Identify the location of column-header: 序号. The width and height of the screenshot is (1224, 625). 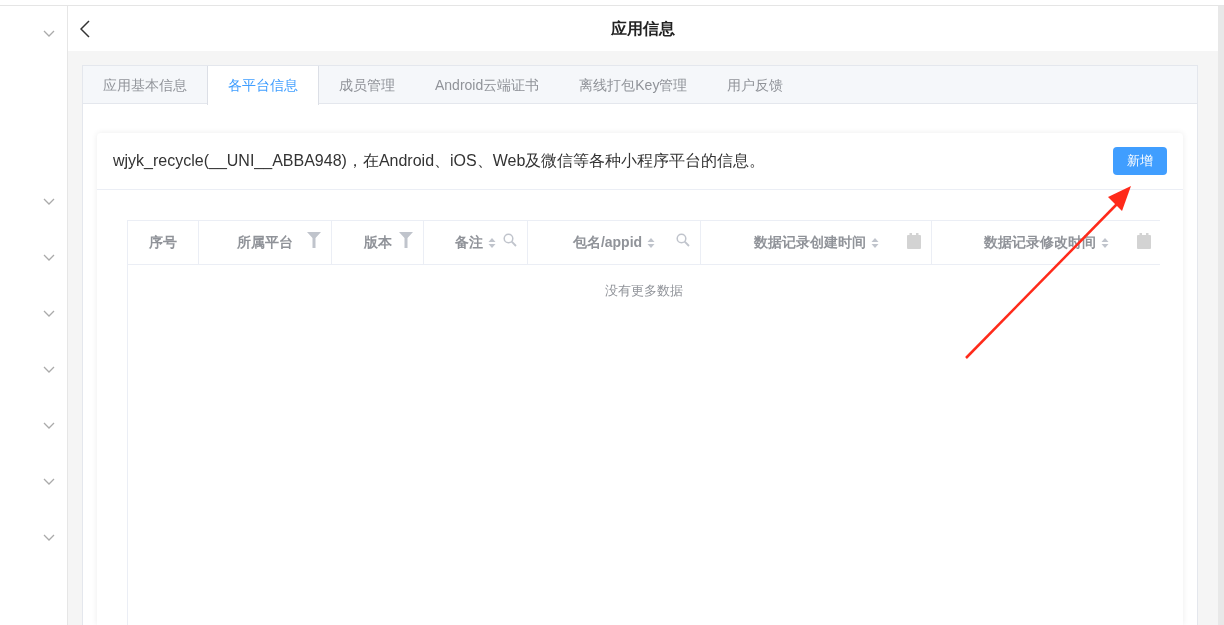
(163, 242).